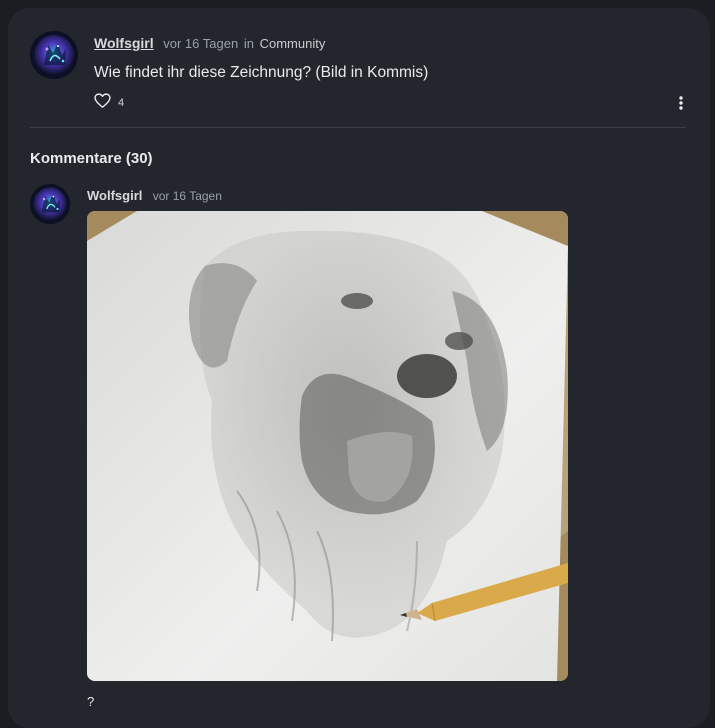  What do you see at coordinates (102, 103) in the screenshot?
I see `heart-outline-icon` at bounding box center [102, 103].